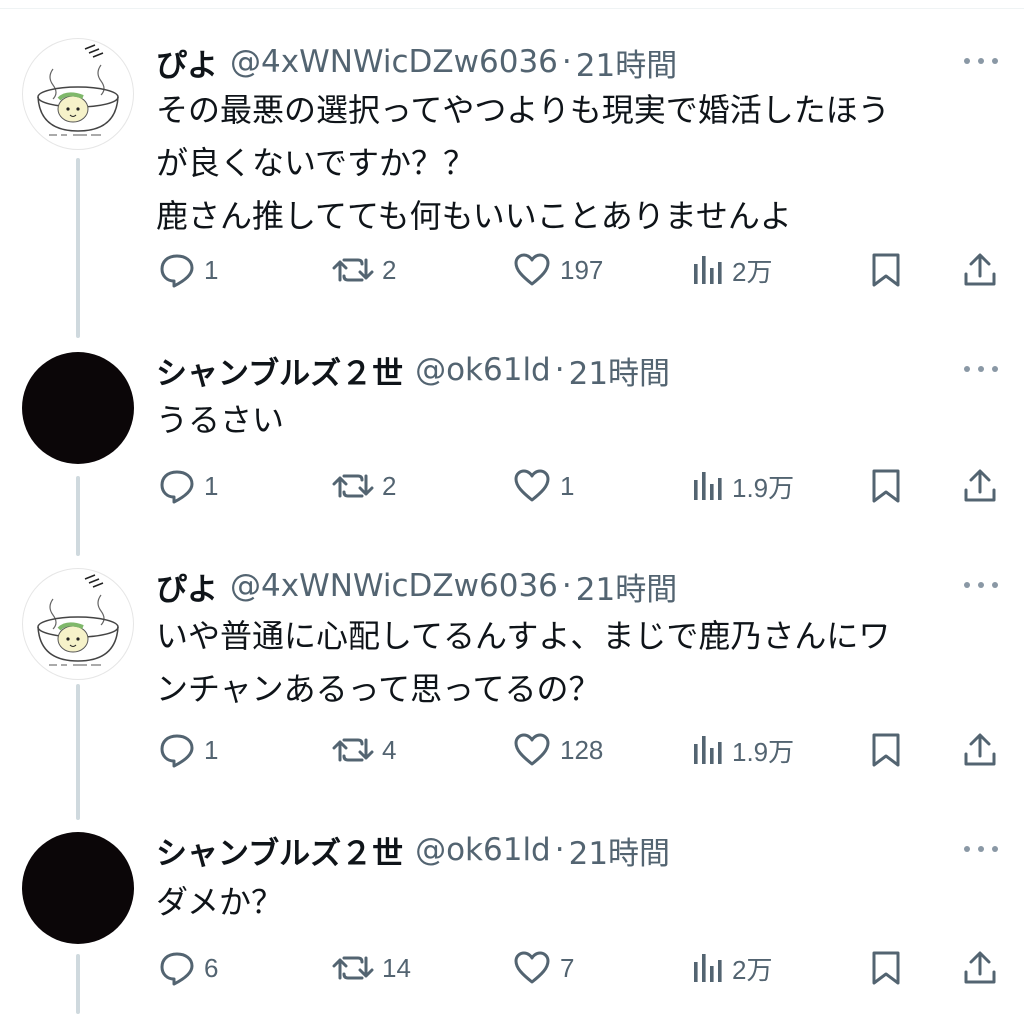  What do you see at coordinates (567, 485) in the screenshot?
I see `likes-count: 1` at bounding box center [567, 485].